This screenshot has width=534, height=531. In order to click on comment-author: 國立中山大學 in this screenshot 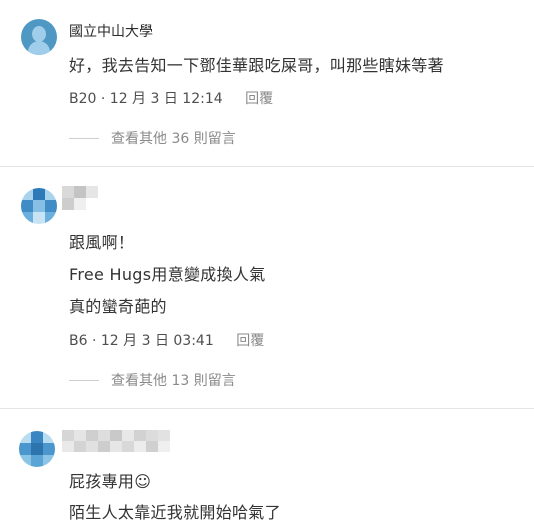, I will do `click(111, 31)`.